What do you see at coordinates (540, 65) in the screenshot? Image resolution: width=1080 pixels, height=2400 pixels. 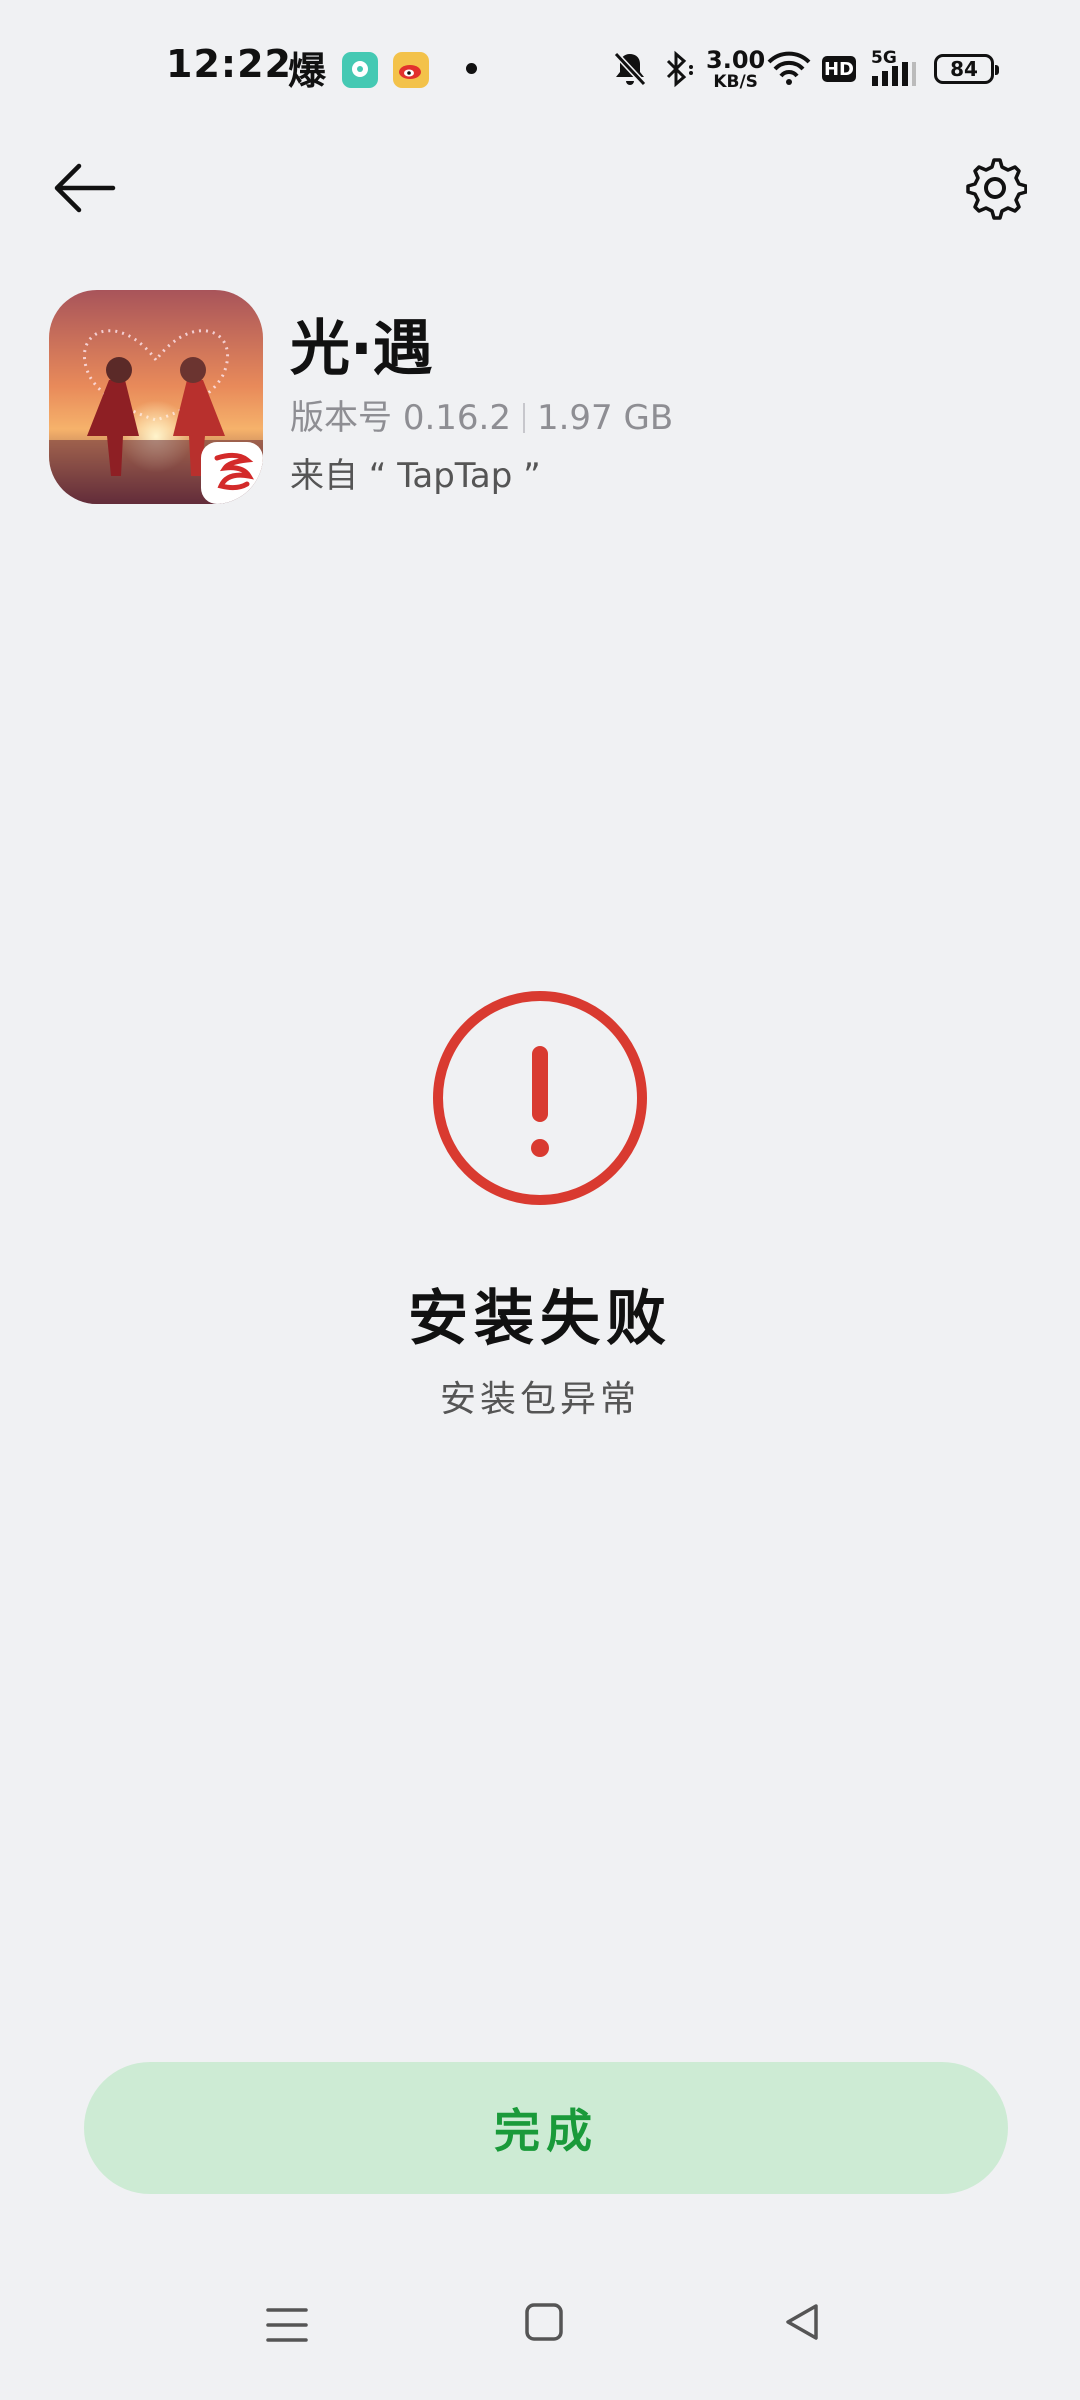 I see `status-bar: 12:22 爆 3.00 KB/S HD 5G 84` at bounding box center [540, 65].